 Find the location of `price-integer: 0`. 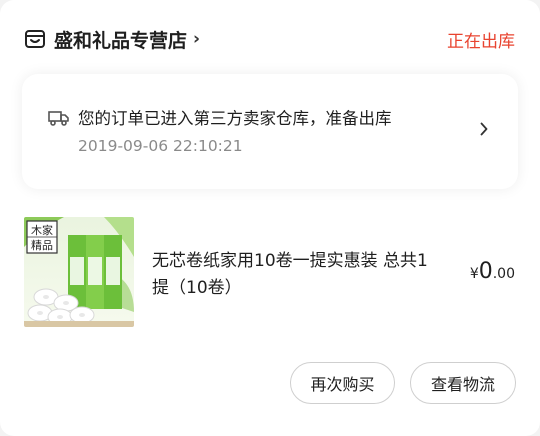

price-integer: 0 is located at coordinates (485, 271).